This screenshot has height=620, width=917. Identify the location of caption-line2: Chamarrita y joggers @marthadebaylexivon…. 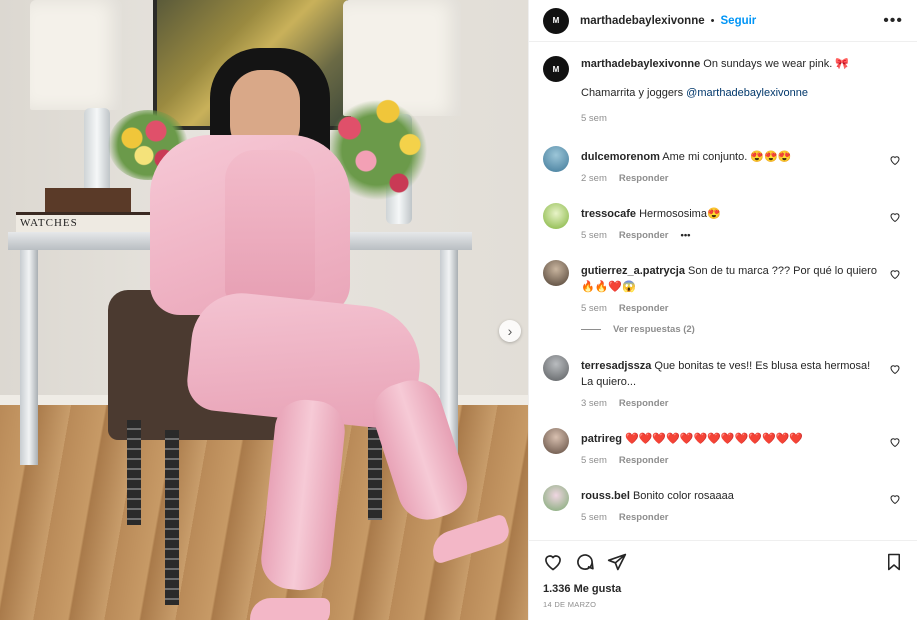
(729, 93).